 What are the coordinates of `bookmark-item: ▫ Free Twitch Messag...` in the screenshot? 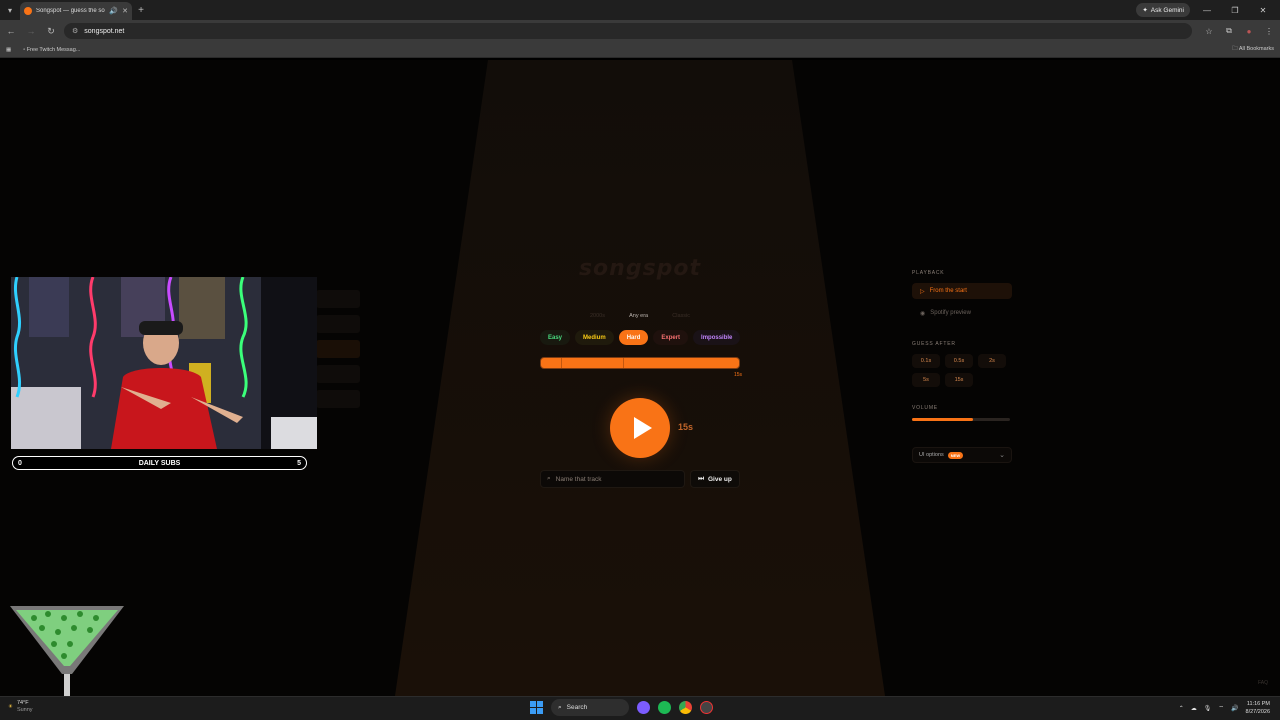 It's located at (51, 50).